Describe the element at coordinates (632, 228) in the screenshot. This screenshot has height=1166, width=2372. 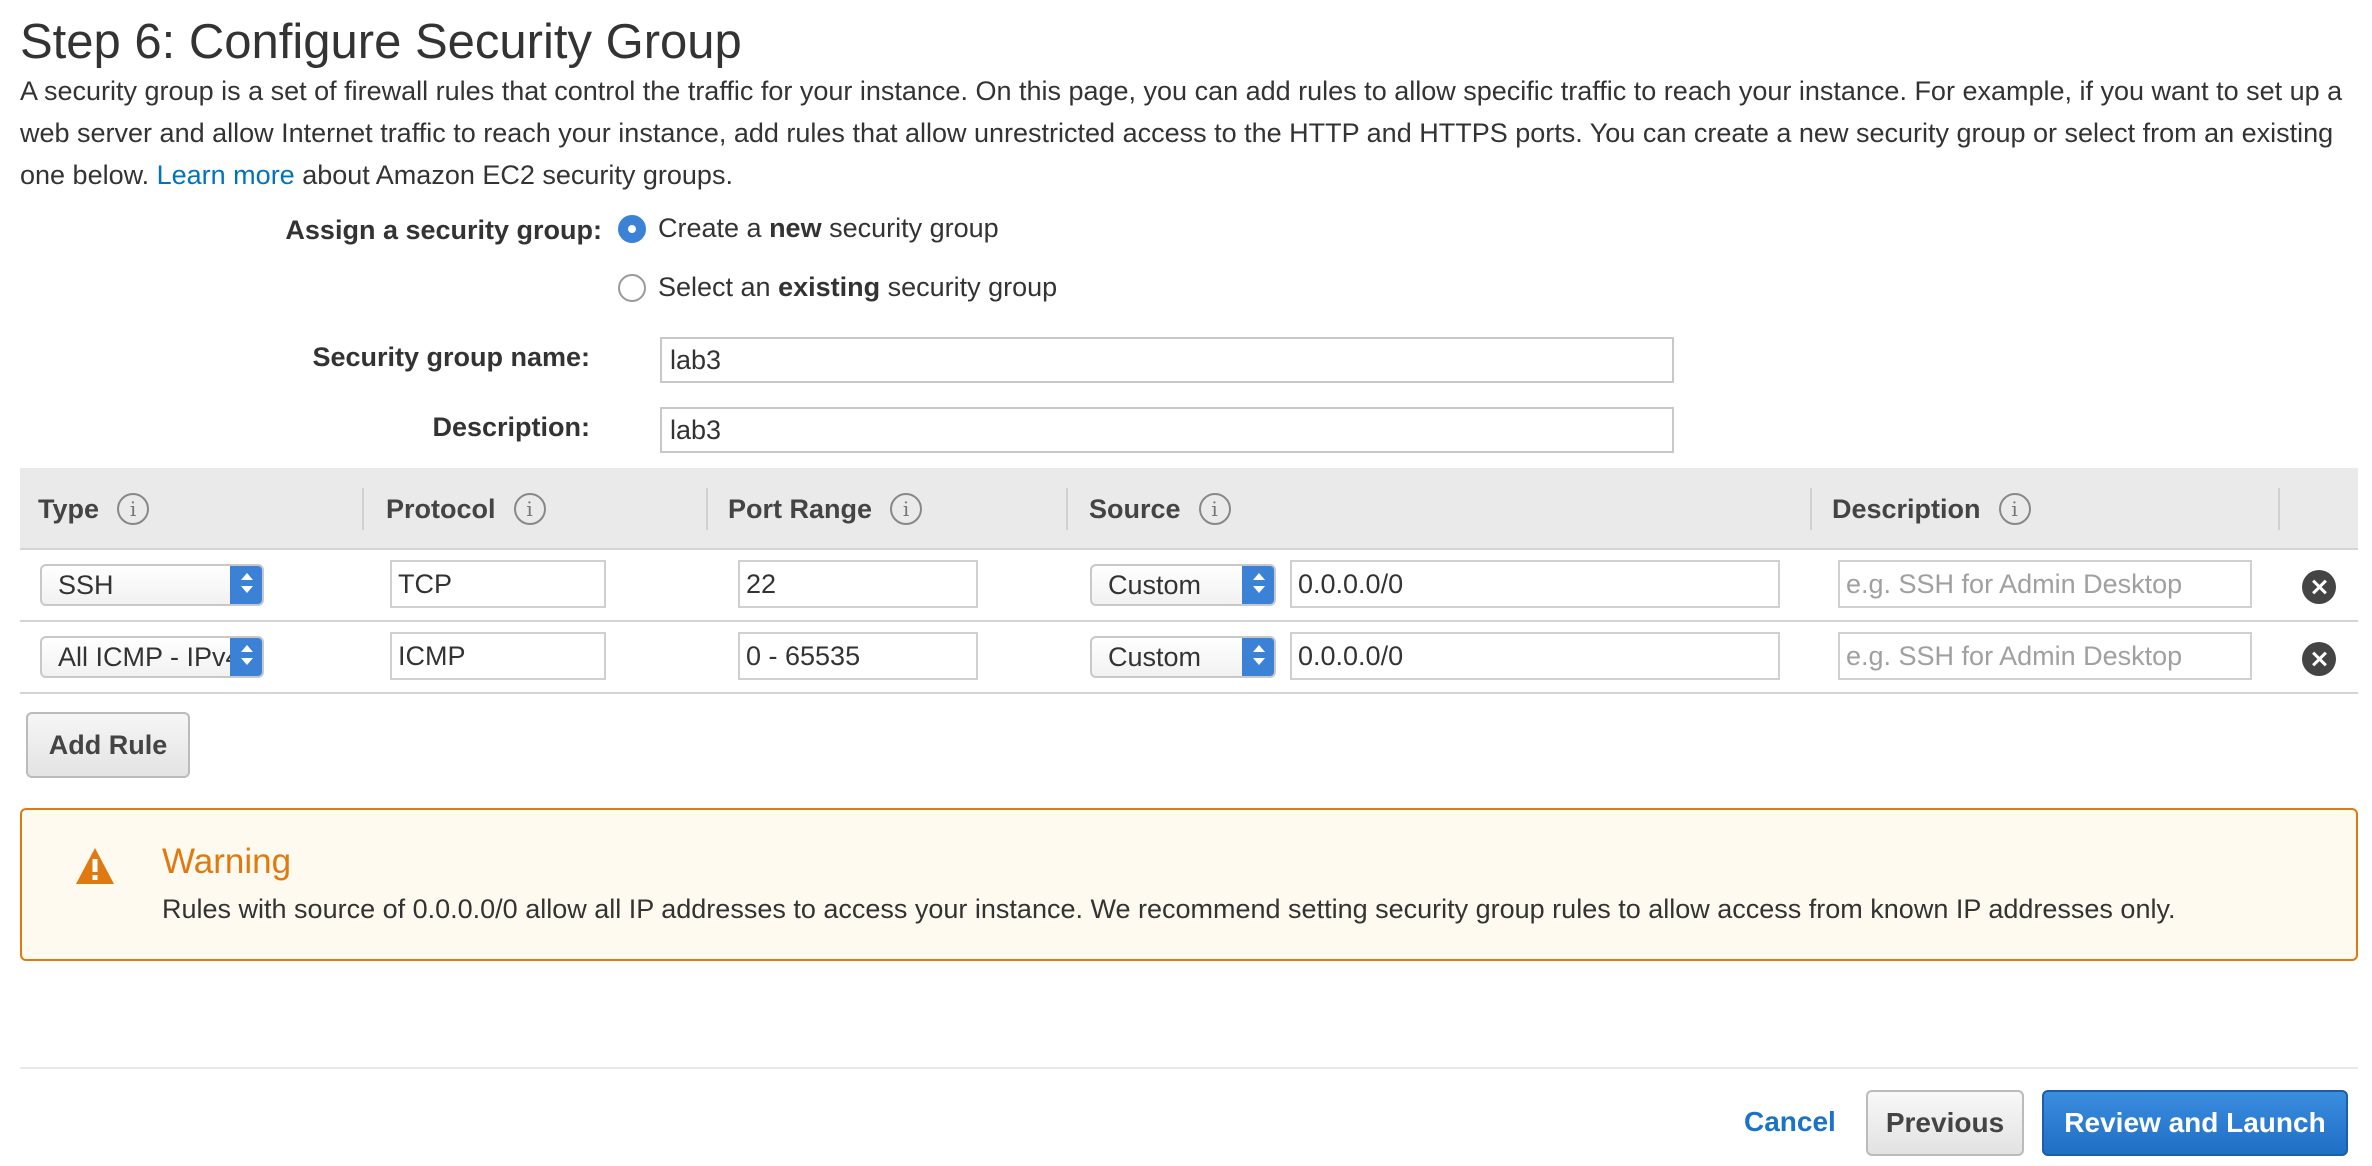
I see `radio-button-checked-icon` at that location.